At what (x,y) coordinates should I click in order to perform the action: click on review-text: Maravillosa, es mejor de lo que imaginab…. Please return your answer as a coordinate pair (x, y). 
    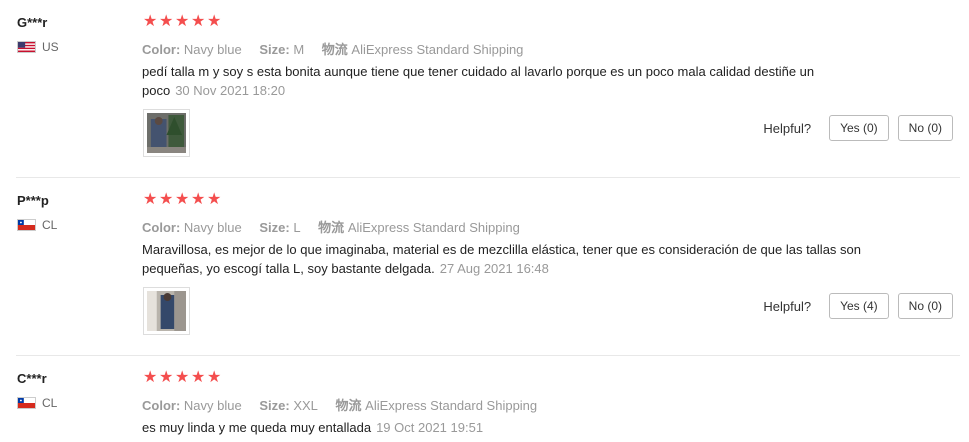
    Looking at the image, I should click on (502, 259).